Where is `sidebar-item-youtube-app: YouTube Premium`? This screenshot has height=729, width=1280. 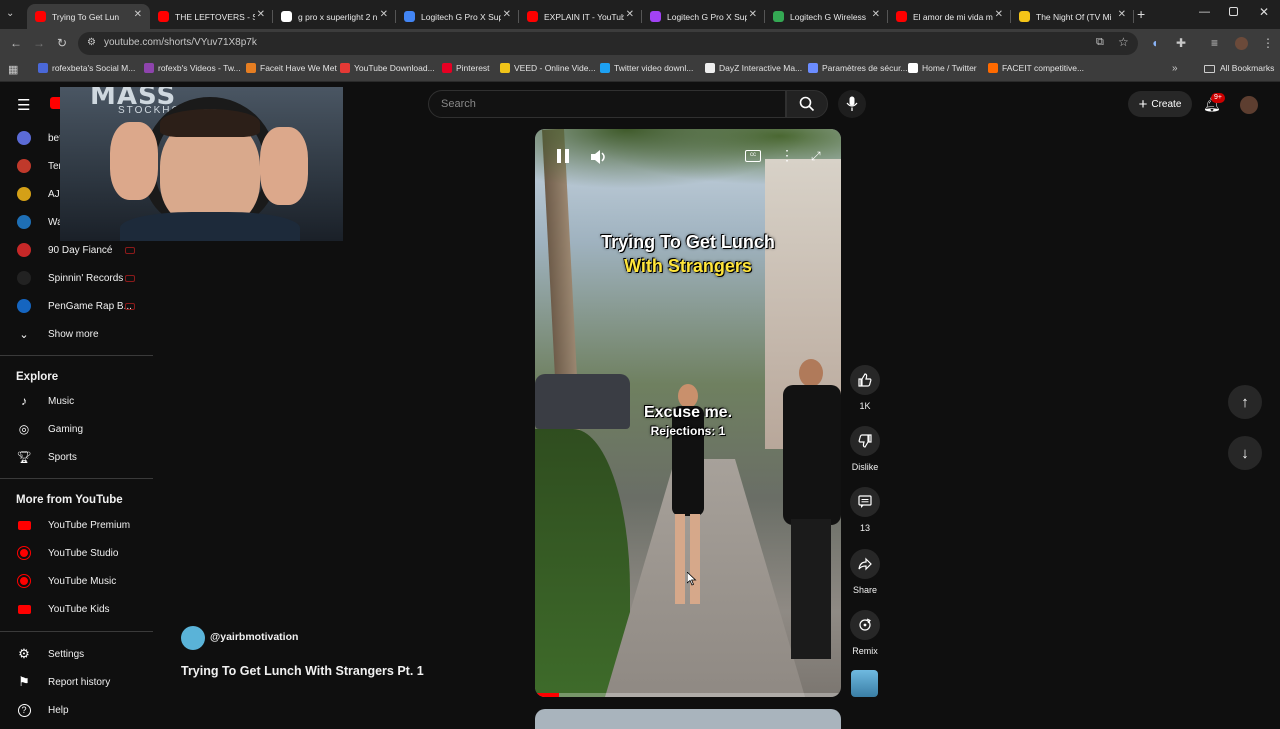
sidebar-item-youtube-app: YouTube Premium is located at coordinates (75, 525).